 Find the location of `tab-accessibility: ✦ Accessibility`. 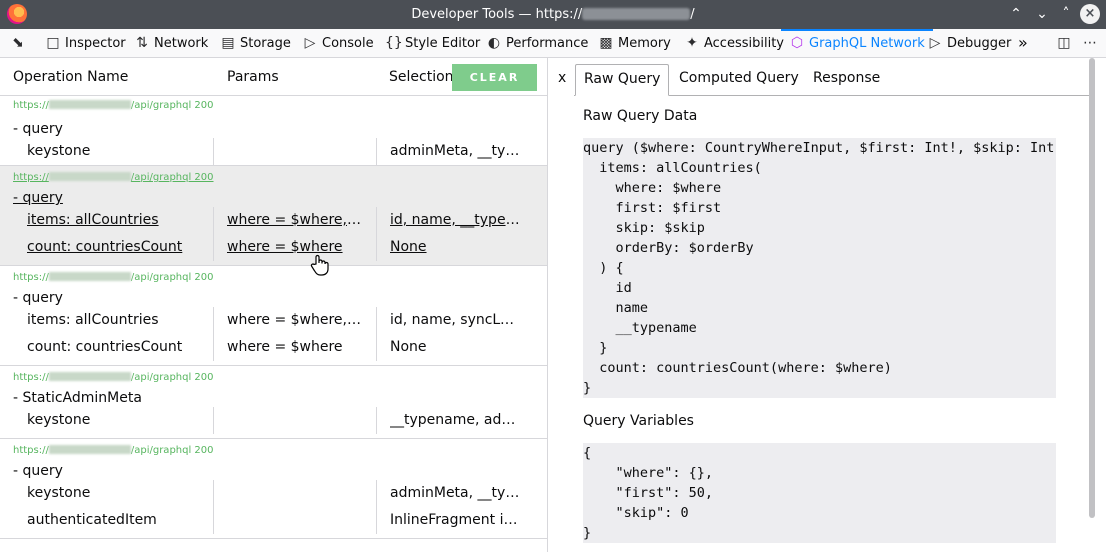

tab-accessibility: ✦ Accessibility is located at coordinates (734, 43).